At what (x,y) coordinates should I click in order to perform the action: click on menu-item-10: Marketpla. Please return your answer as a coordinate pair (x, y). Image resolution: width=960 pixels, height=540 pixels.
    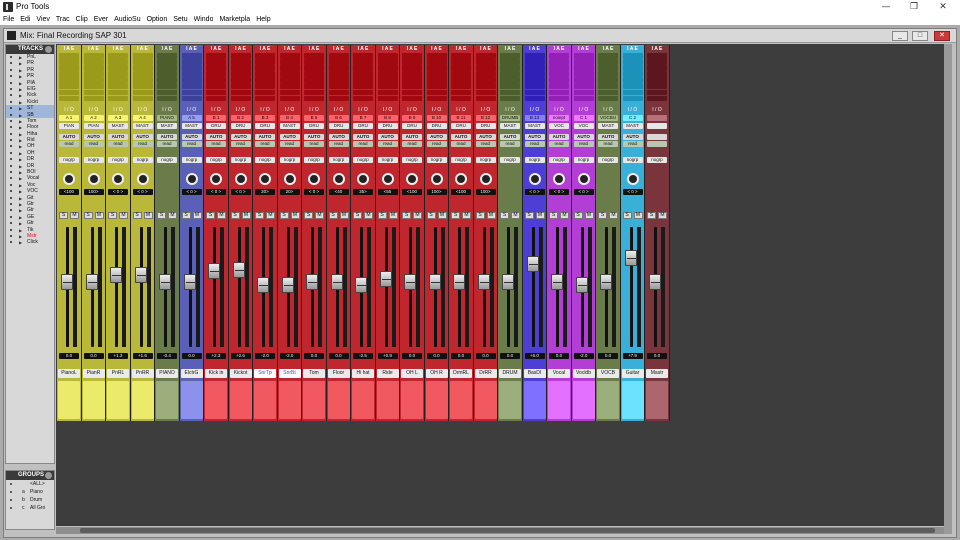
    Looking at the image, I should click on (234, 20).